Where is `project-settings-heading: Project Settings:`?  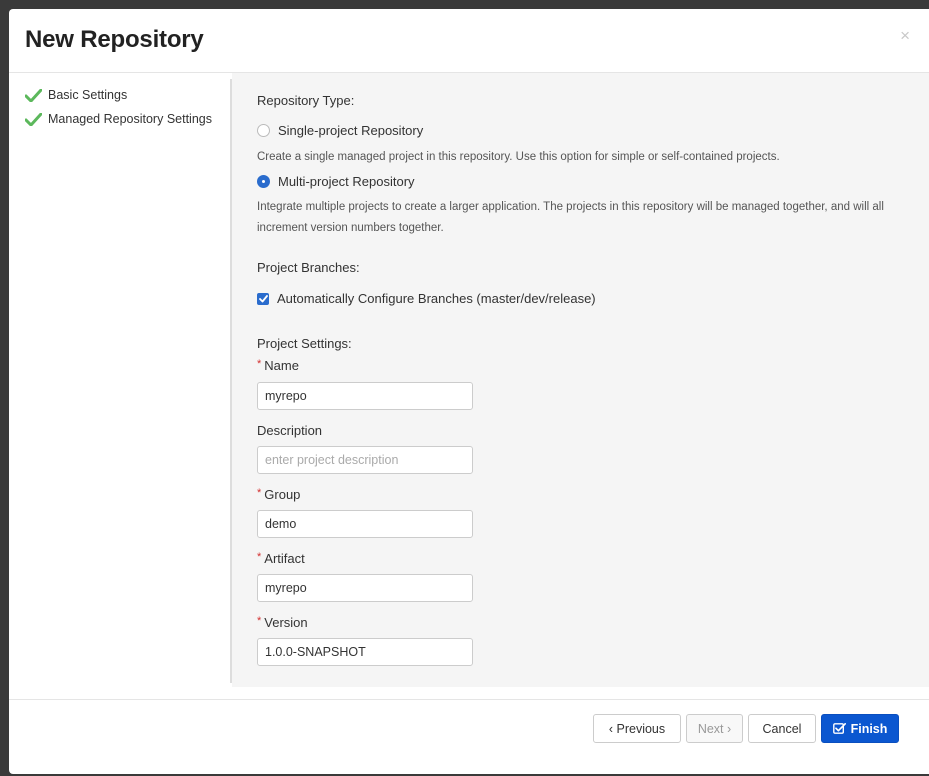 project-settings-heading: Project Settings: is located at coordinates (304, 343).